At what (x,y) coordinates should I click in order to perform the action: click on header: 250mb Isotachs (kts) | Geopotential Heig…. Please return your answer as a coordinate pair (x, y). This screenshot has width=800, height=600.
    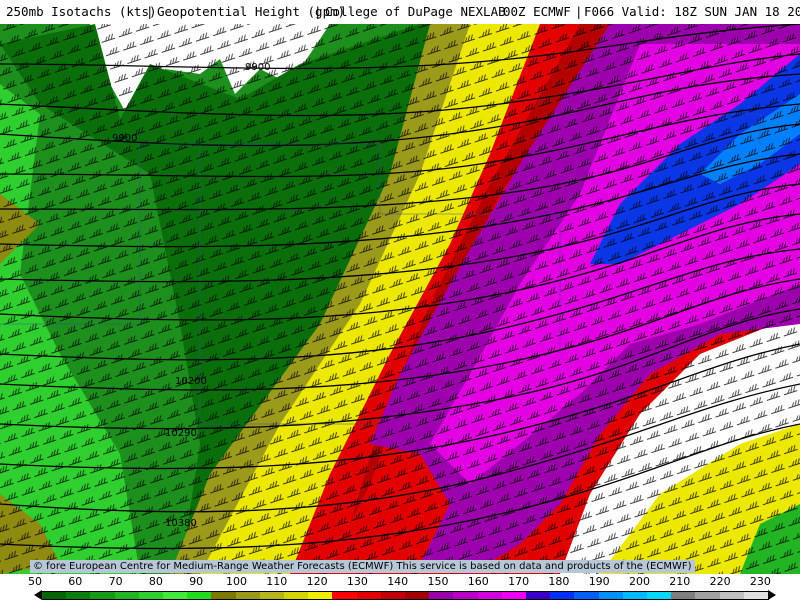
    Looking at the image, I should click on (400, 12).